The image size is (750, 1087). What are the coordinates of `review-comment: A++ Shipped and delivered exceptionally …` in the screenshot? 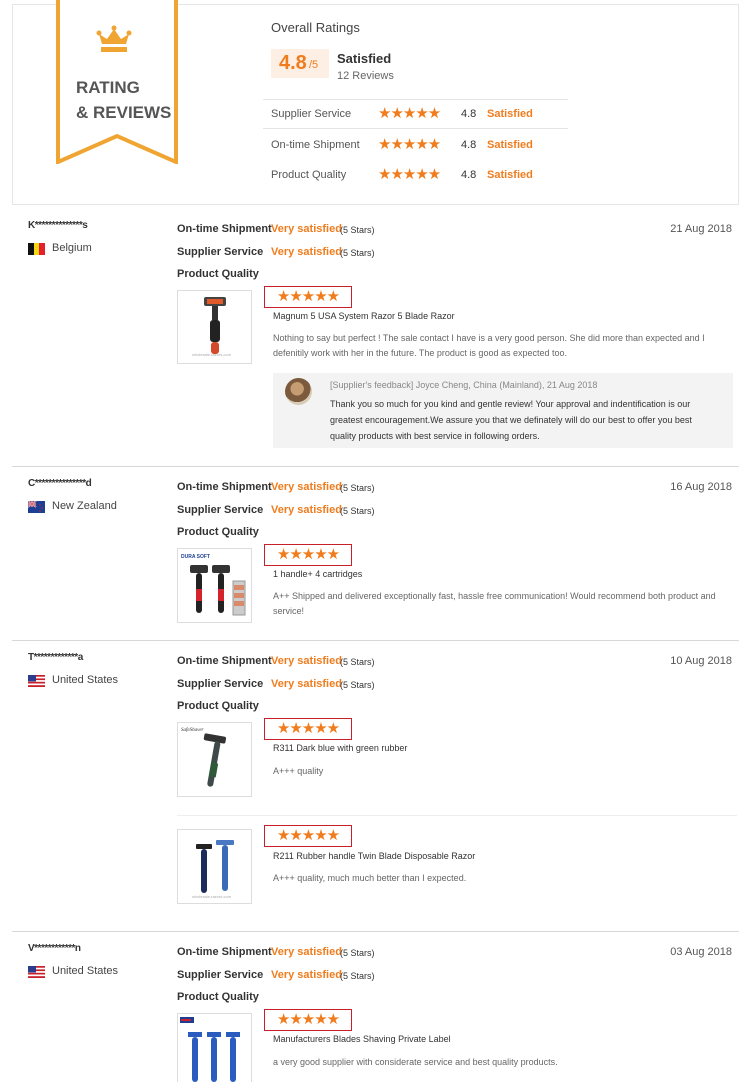 It's located at (494, 603).